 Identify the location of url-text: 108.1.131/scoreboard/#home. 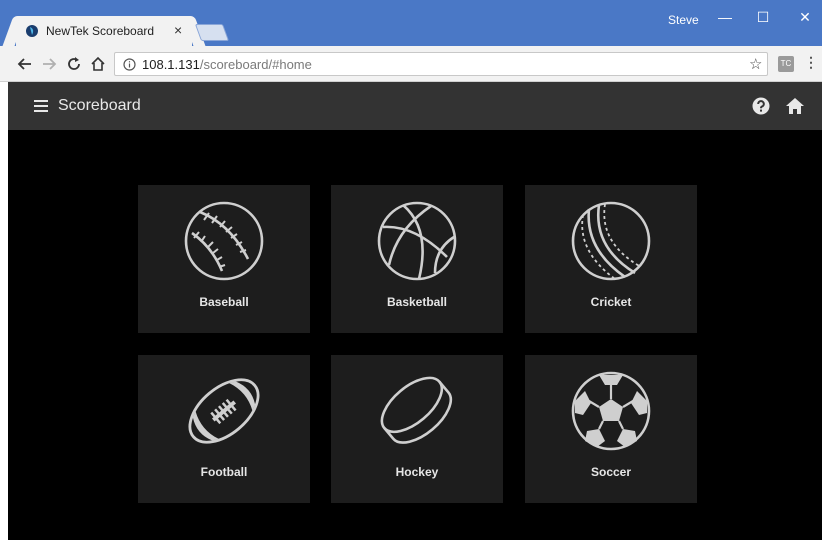
(227, 64).